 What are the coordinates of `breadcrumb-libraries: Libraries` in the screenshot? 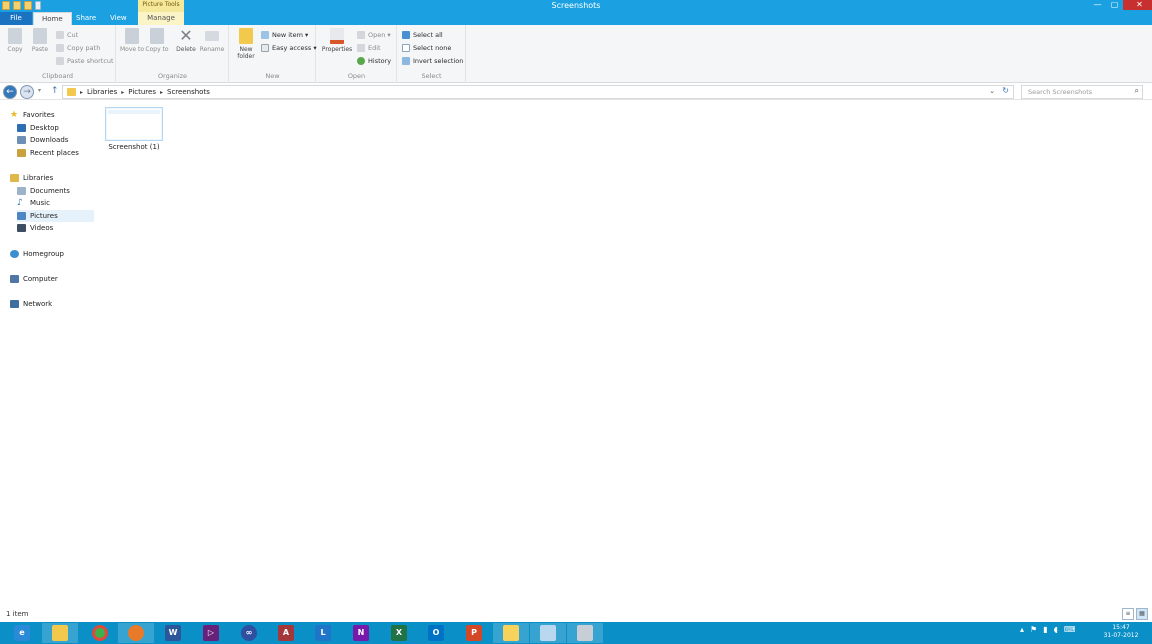 It's located at (102, 92).